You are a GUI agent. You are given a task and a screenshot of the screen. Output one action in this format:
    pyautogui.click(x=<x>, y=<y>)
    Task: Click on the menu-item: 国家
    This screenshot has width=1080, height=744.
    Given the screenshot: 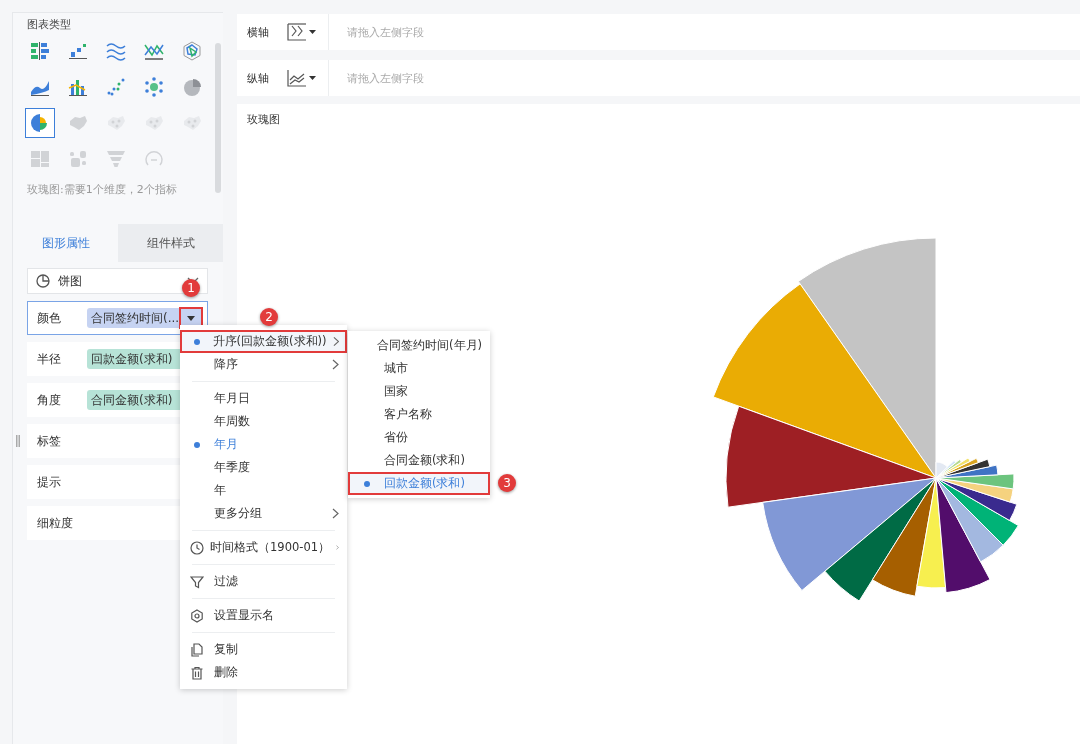 What is the action you would take?
    pyautogui.click(x=419, y=391)
    